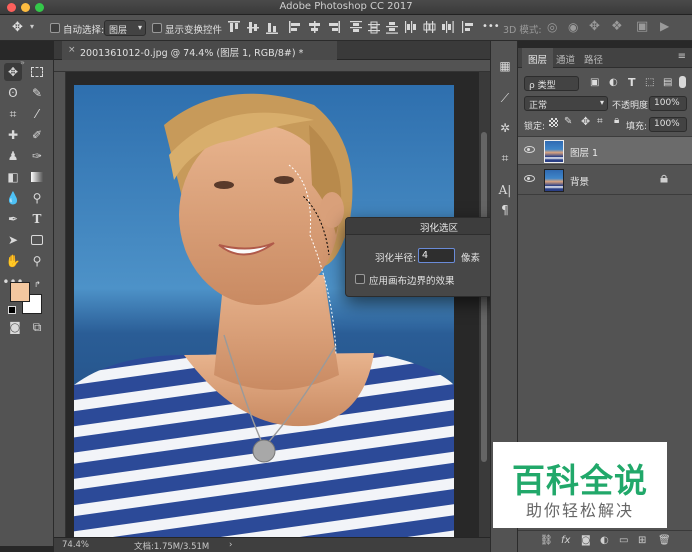  I want to click on trash-icon: 🗑︎, so click(664, 540).